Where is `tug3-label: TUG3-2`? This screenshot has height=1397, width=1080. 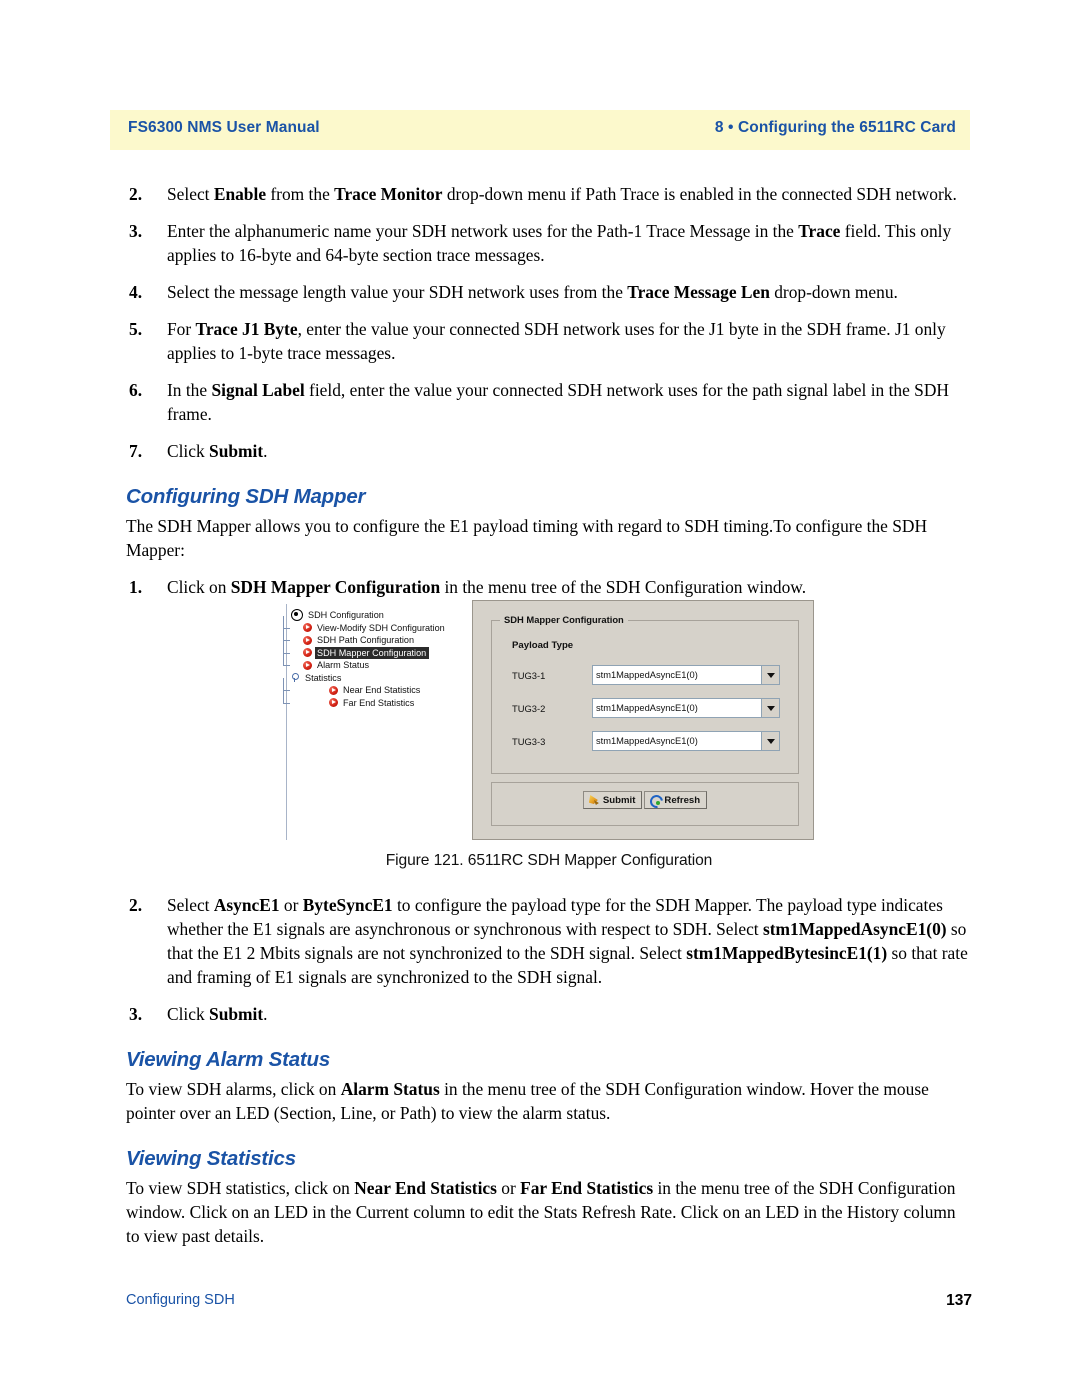
tug3-label: TUG3-2 is located at coordinates (529, 708).